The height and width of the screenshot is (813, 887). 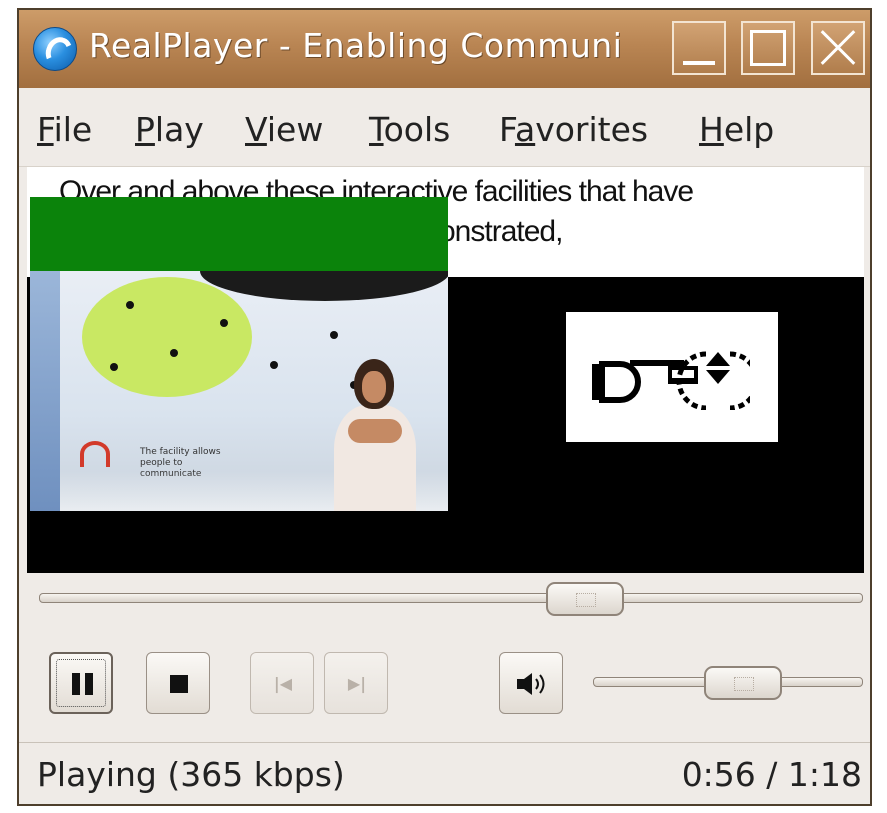 I want to click on status-bar: Playing (365 kbps) 0:56 / 1:18, so click(x=444, y=773).